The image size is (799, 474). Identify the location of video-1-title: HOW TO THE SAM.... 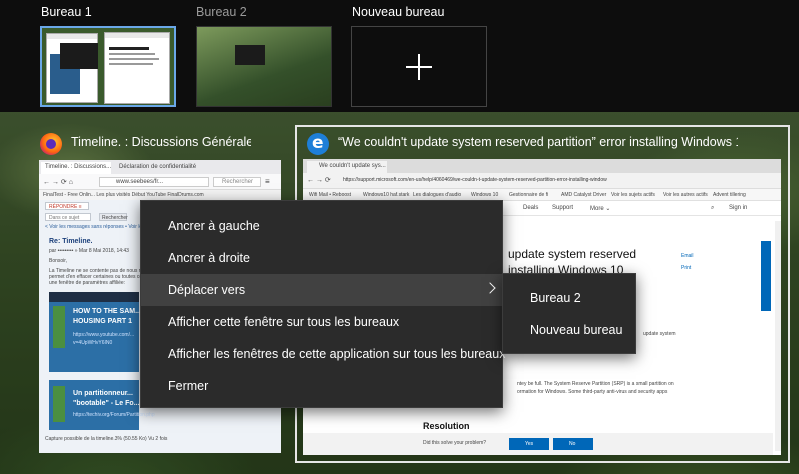
(107, 311).